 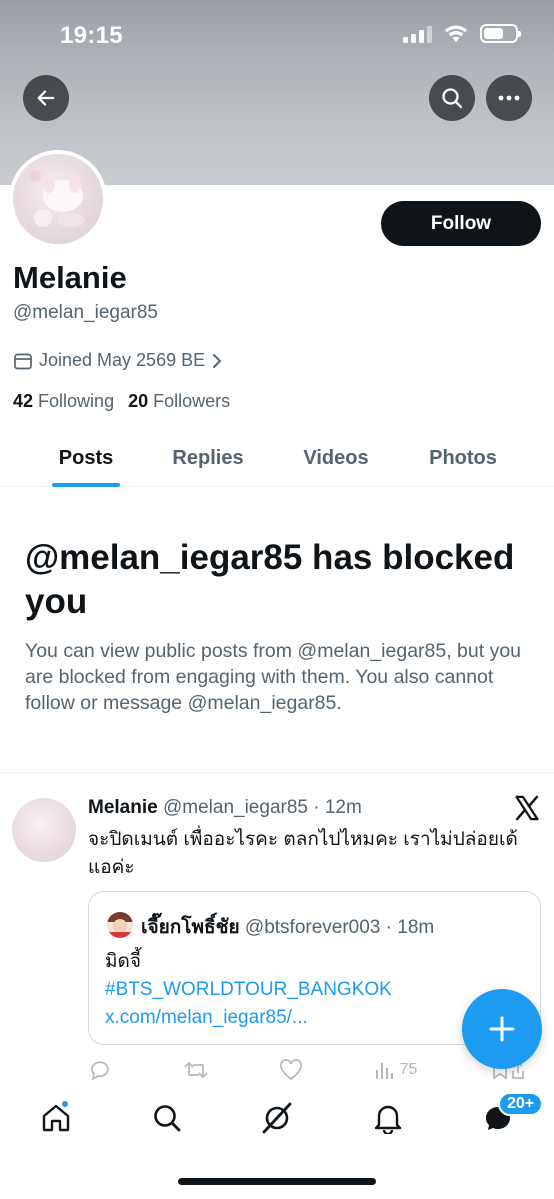 What do you see at coordinates (417, 34) in the screenshot?
I see `signal-icon` at bounding box center [417, 34].